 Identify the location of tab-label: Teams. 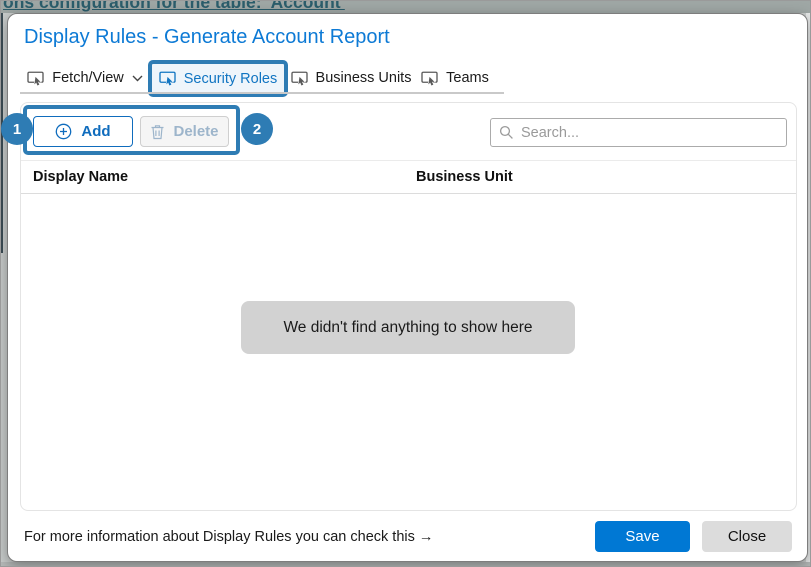
(467, 78).